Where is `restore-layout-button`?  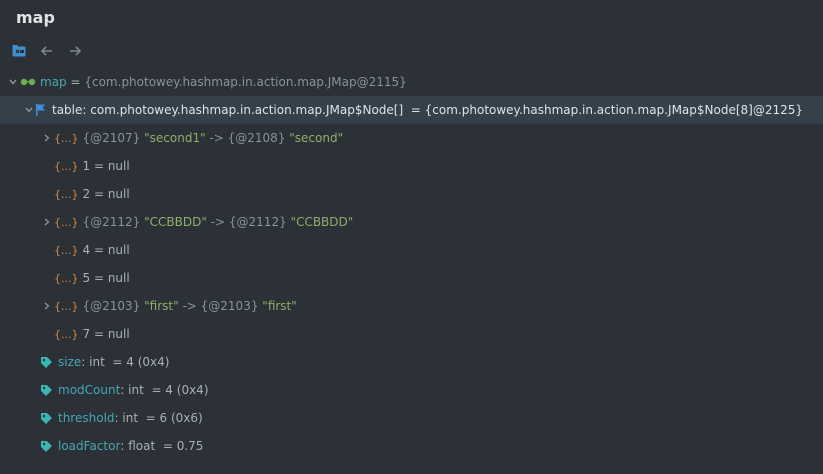 restore-layout-button is located at coordinates (19, 52).